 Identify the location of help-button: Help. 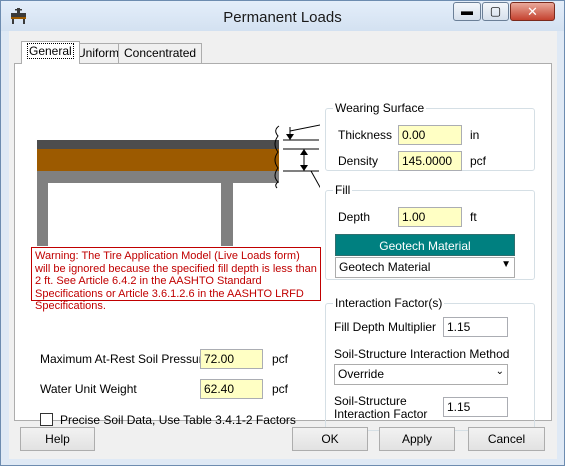
(57, 439).